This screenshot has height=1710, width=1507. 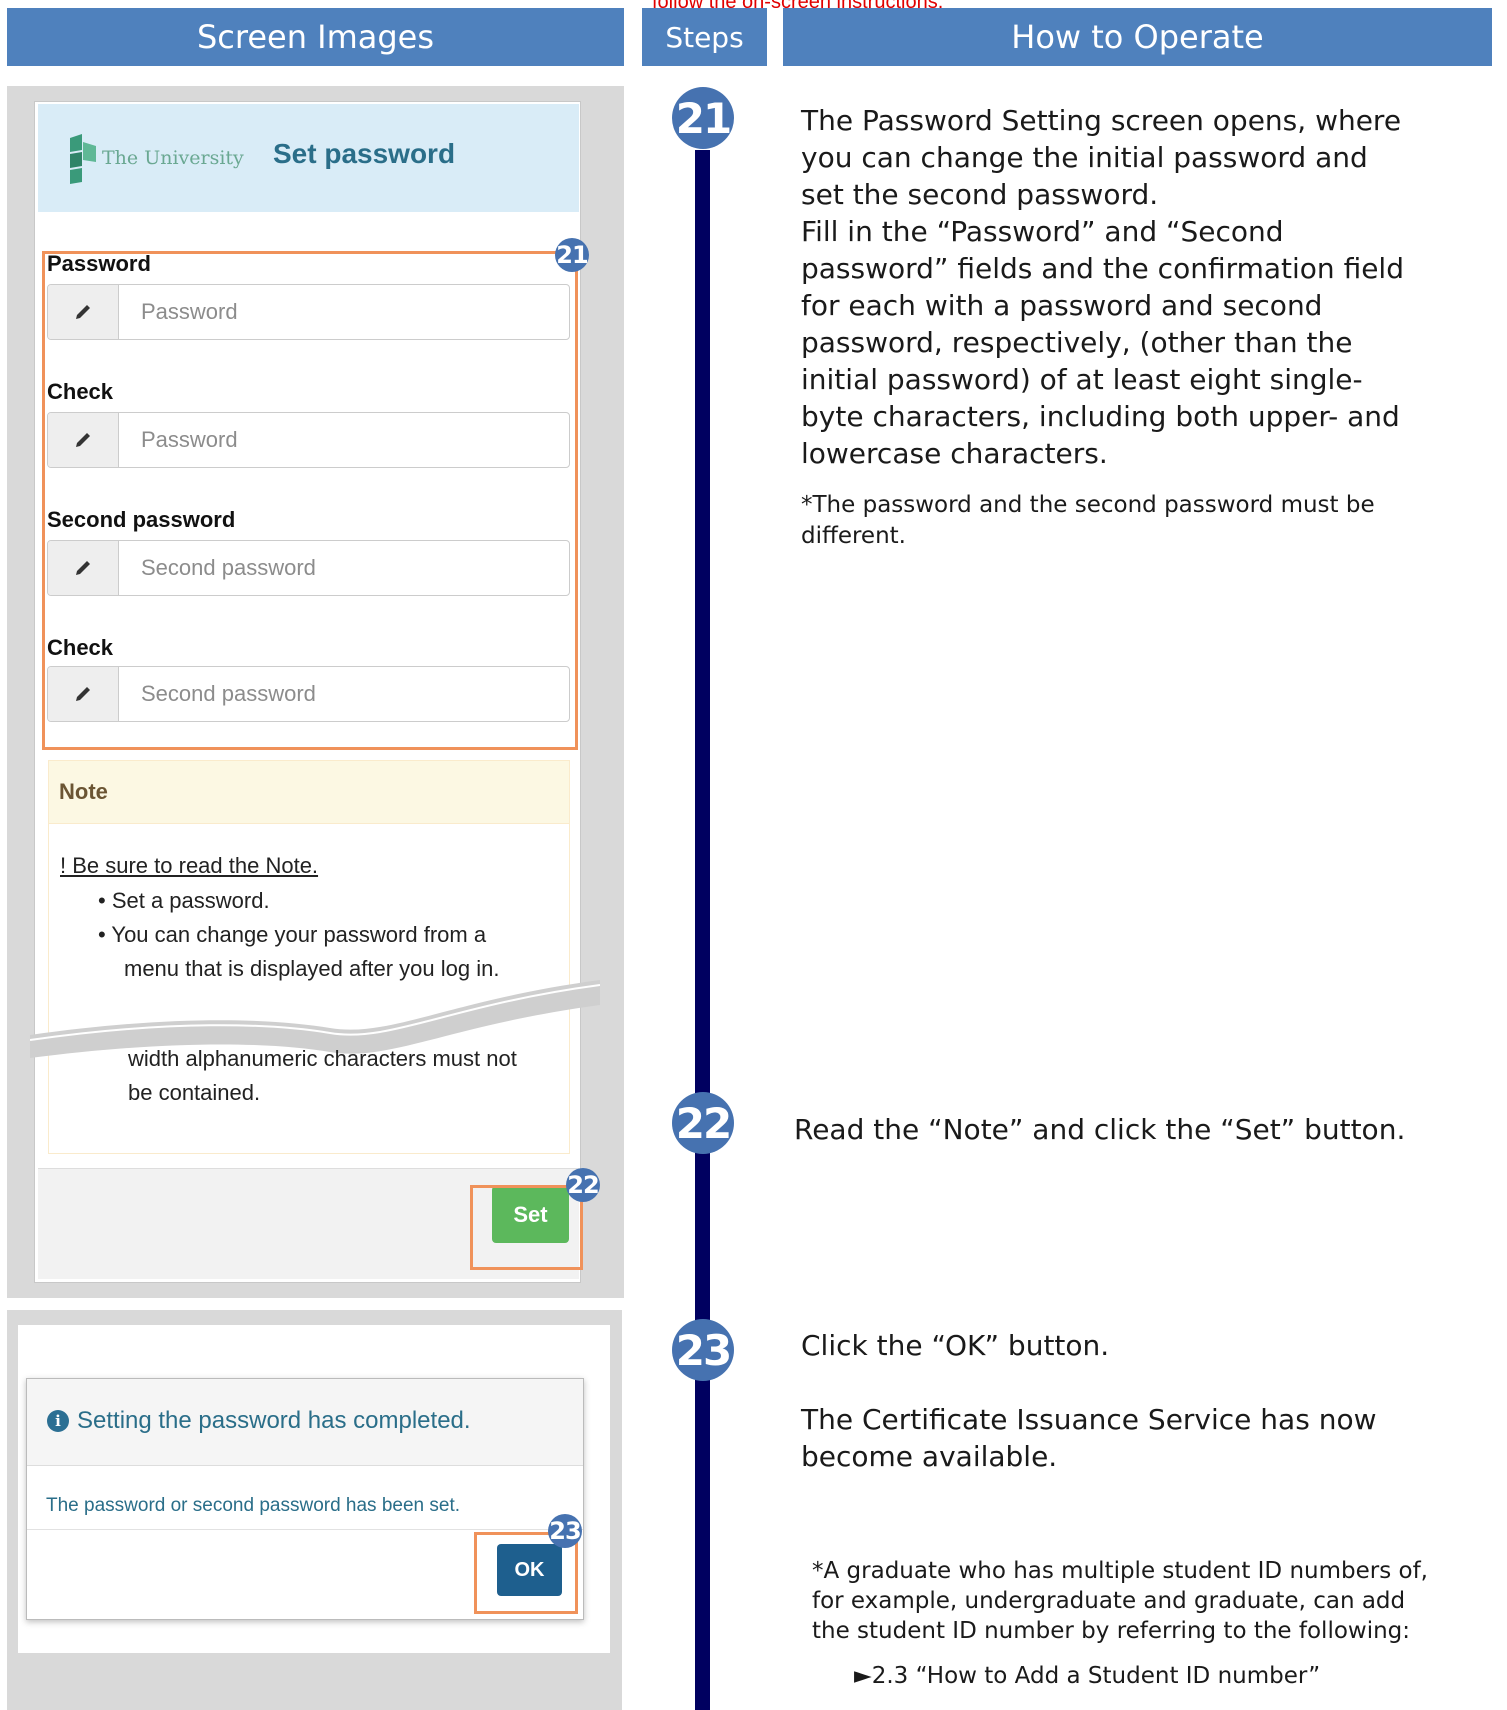 What do you see at coordinates (310, 500) in the screenshot?
I see `highlight-fields-box` at bounding box center [310, 500].